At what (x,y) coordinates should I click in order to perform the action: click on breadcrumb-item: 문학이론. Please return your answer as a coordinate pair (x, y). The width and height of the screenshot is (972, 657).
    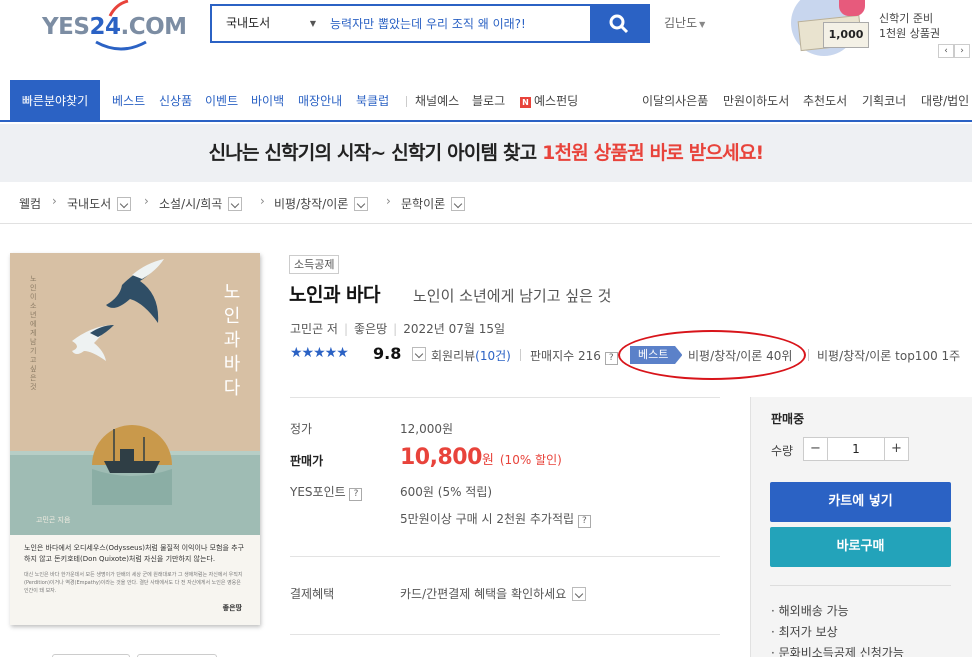
    Looking at the image, I should click on (433, 203).